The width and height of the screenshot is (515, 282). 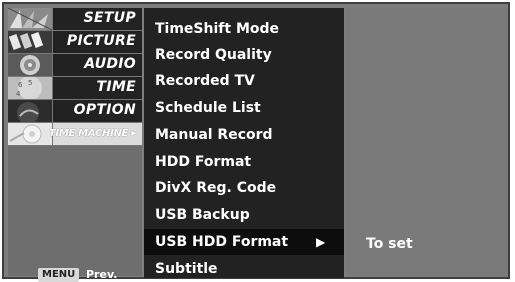 I want to click on picture-icon, so click(x=30, y=42).